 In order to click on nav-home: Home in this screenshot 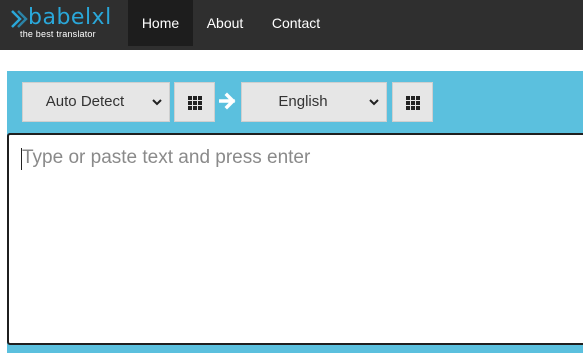, I will do `click(160, 23)`.